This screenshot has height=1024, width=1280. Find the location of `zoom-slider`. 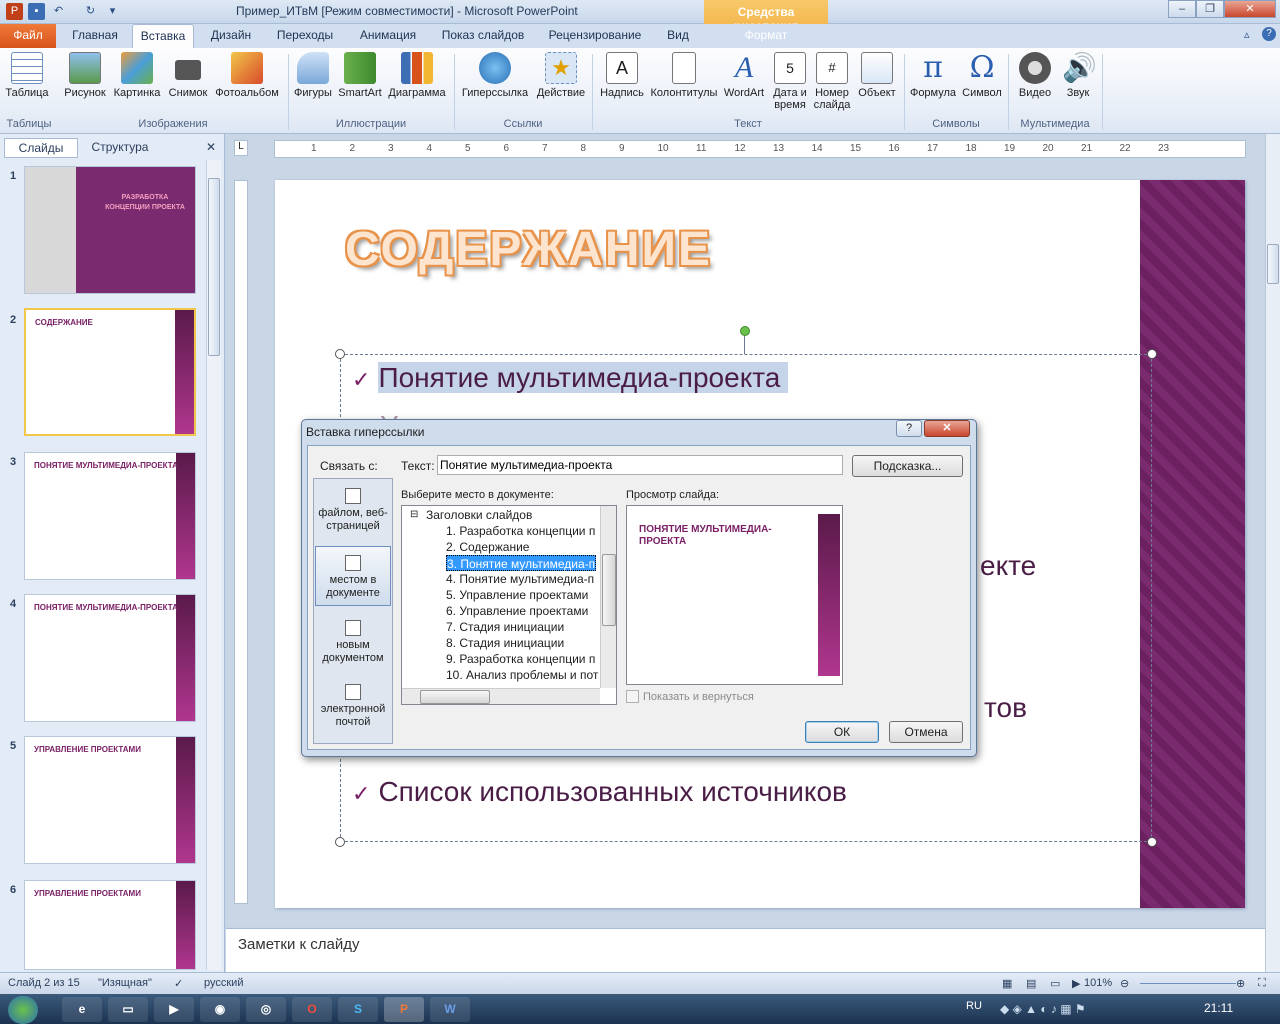

zoom-slider is located at coordinates (1188, 983).